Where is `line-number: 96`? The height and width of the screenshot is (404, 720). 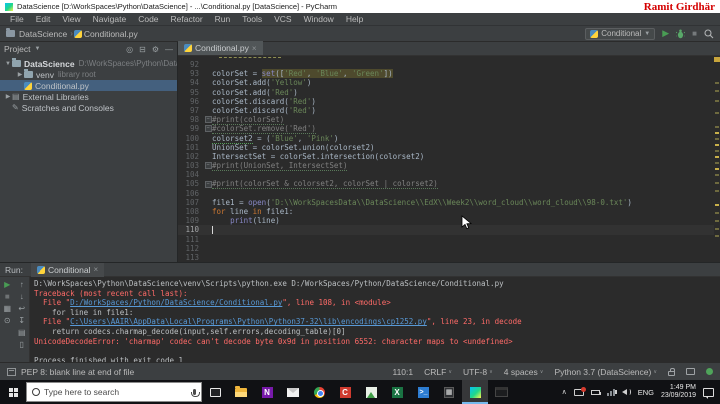
line-number: 96 is located at coordinates (191, 101).